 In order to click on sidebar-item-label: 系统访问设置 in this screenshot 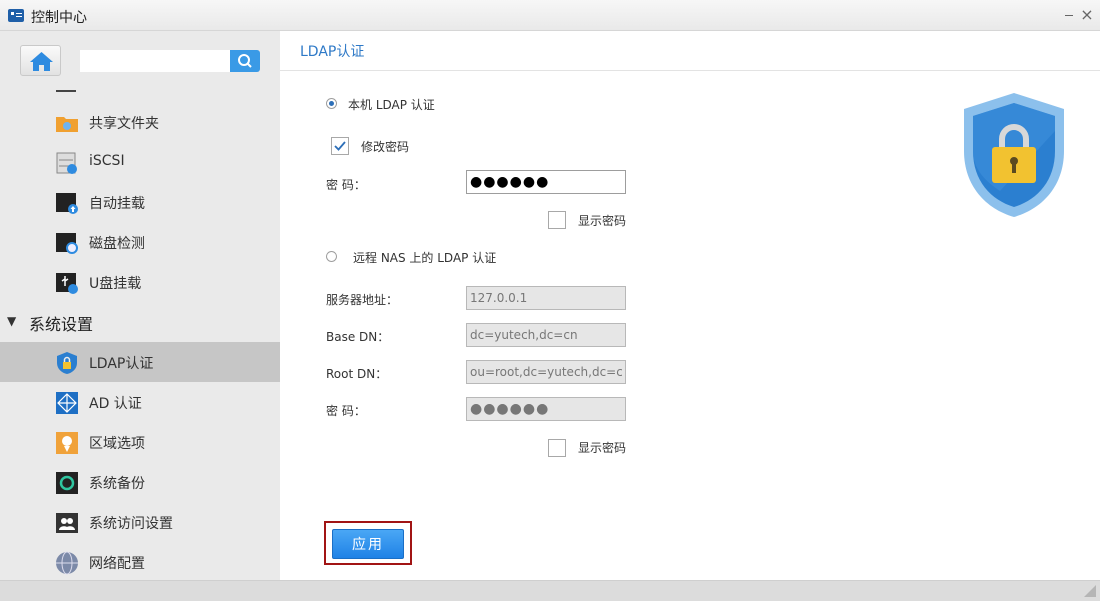, I will do `click(131, 524)`.